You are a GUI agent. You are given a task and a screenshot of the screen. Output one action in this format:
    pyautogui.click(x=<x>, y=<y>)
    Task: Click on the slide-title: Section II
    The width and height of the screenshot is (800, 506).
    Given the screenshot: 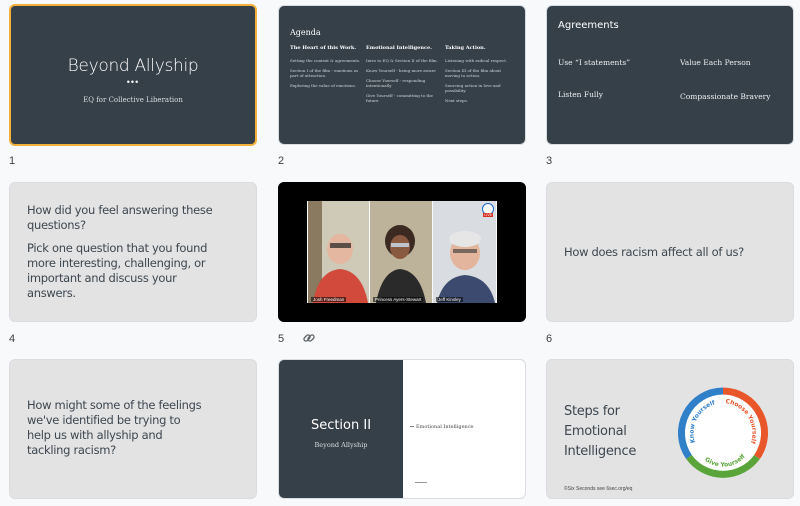 What is the action you would take?
    pyautogui.click(x=341, y=425)
    